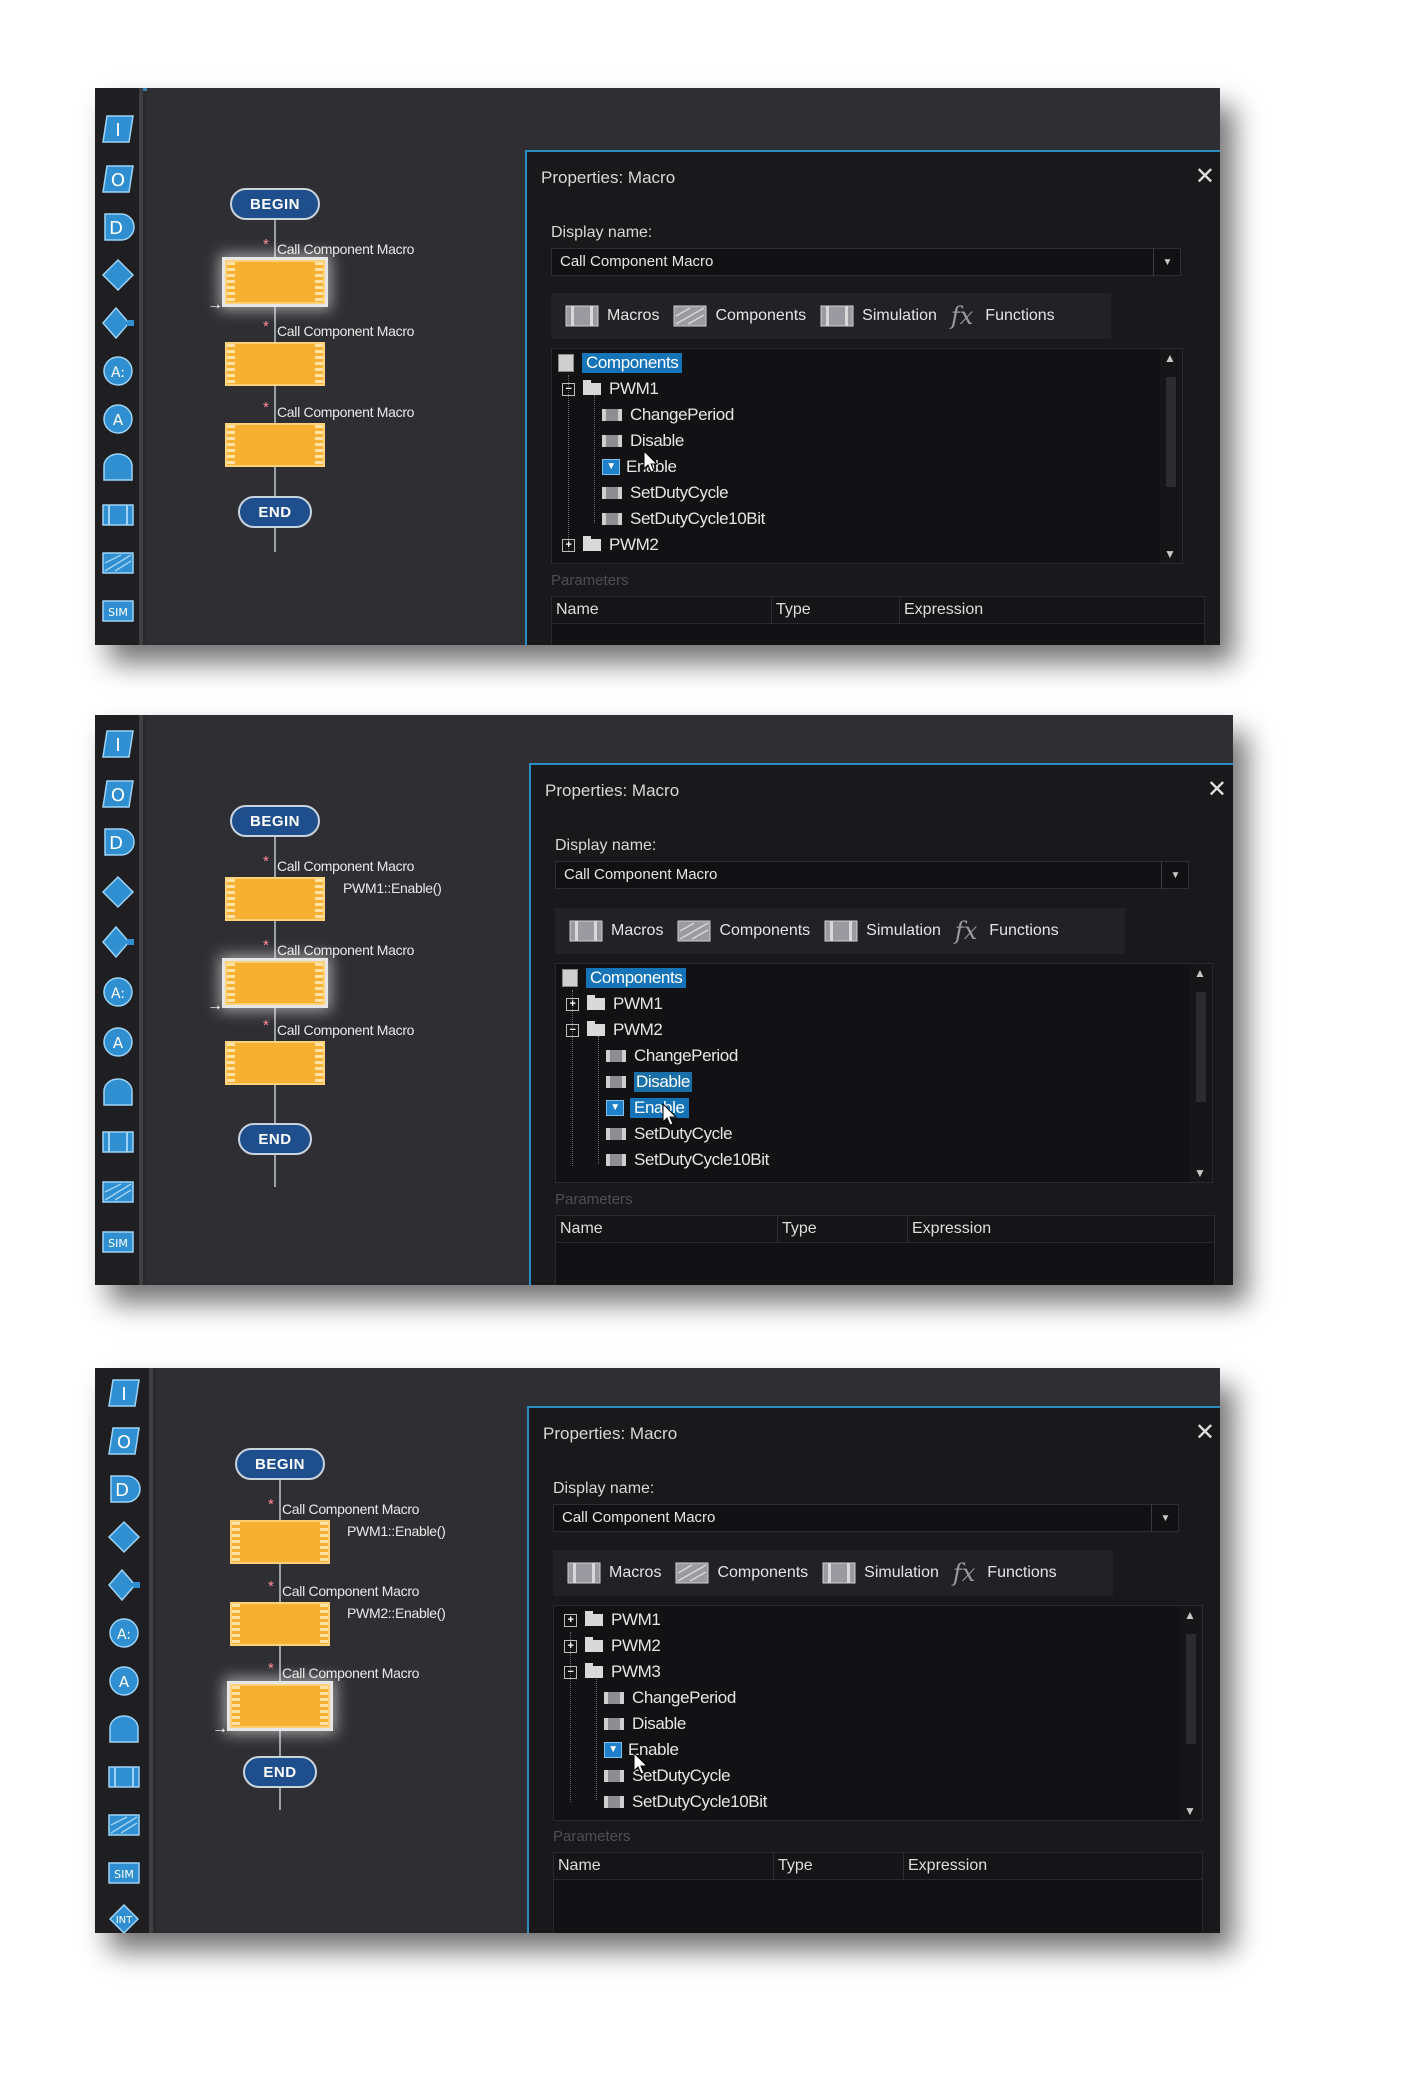  Describe the element at coordinates (612, 1620) in the screenshot. I see `tree-item-pwm1: + PWM1` at that location.